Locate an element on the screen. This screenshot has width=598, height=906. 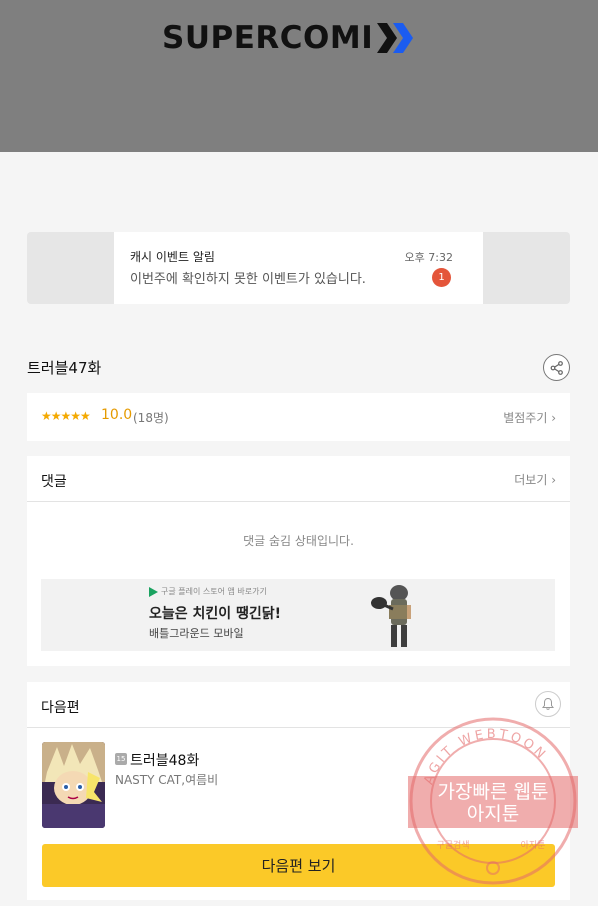
next-episode-button: 다음편 보기 is located at coordinates (298, 865).